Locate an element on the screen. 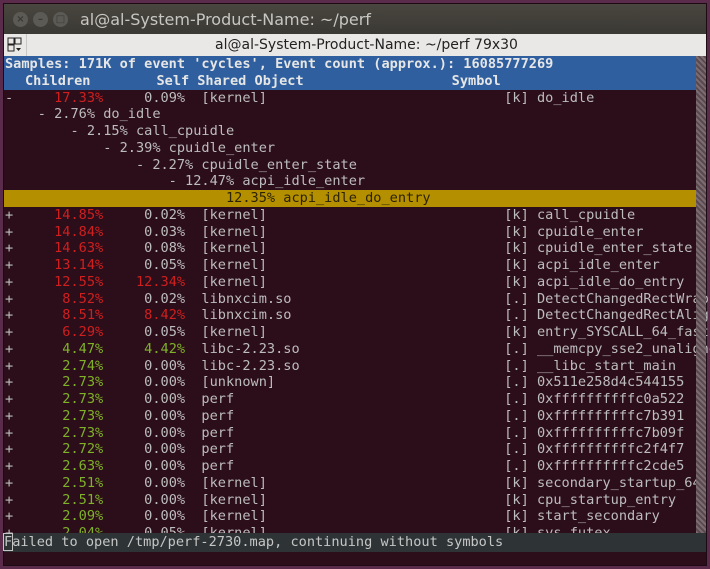 The width and height of the screenshot is (710, 569). shared-object: libc-2.23.so is located at coordinates (345, 348).